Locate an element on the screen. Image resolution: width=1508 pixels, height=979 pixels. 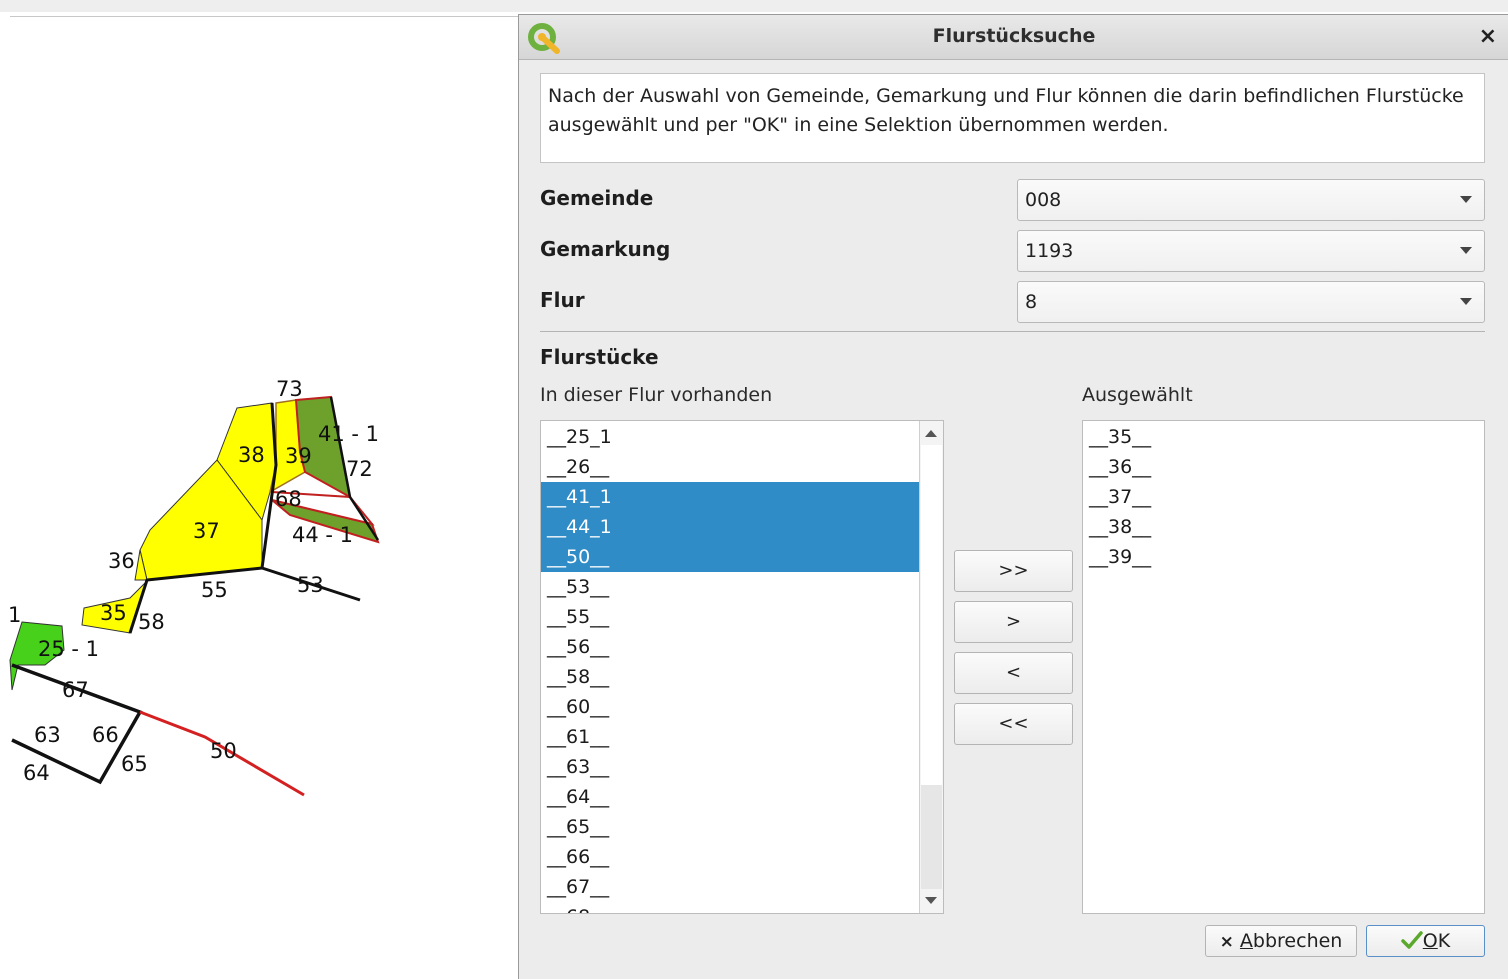
map-label: 53 is located at coordinates (310, 585).